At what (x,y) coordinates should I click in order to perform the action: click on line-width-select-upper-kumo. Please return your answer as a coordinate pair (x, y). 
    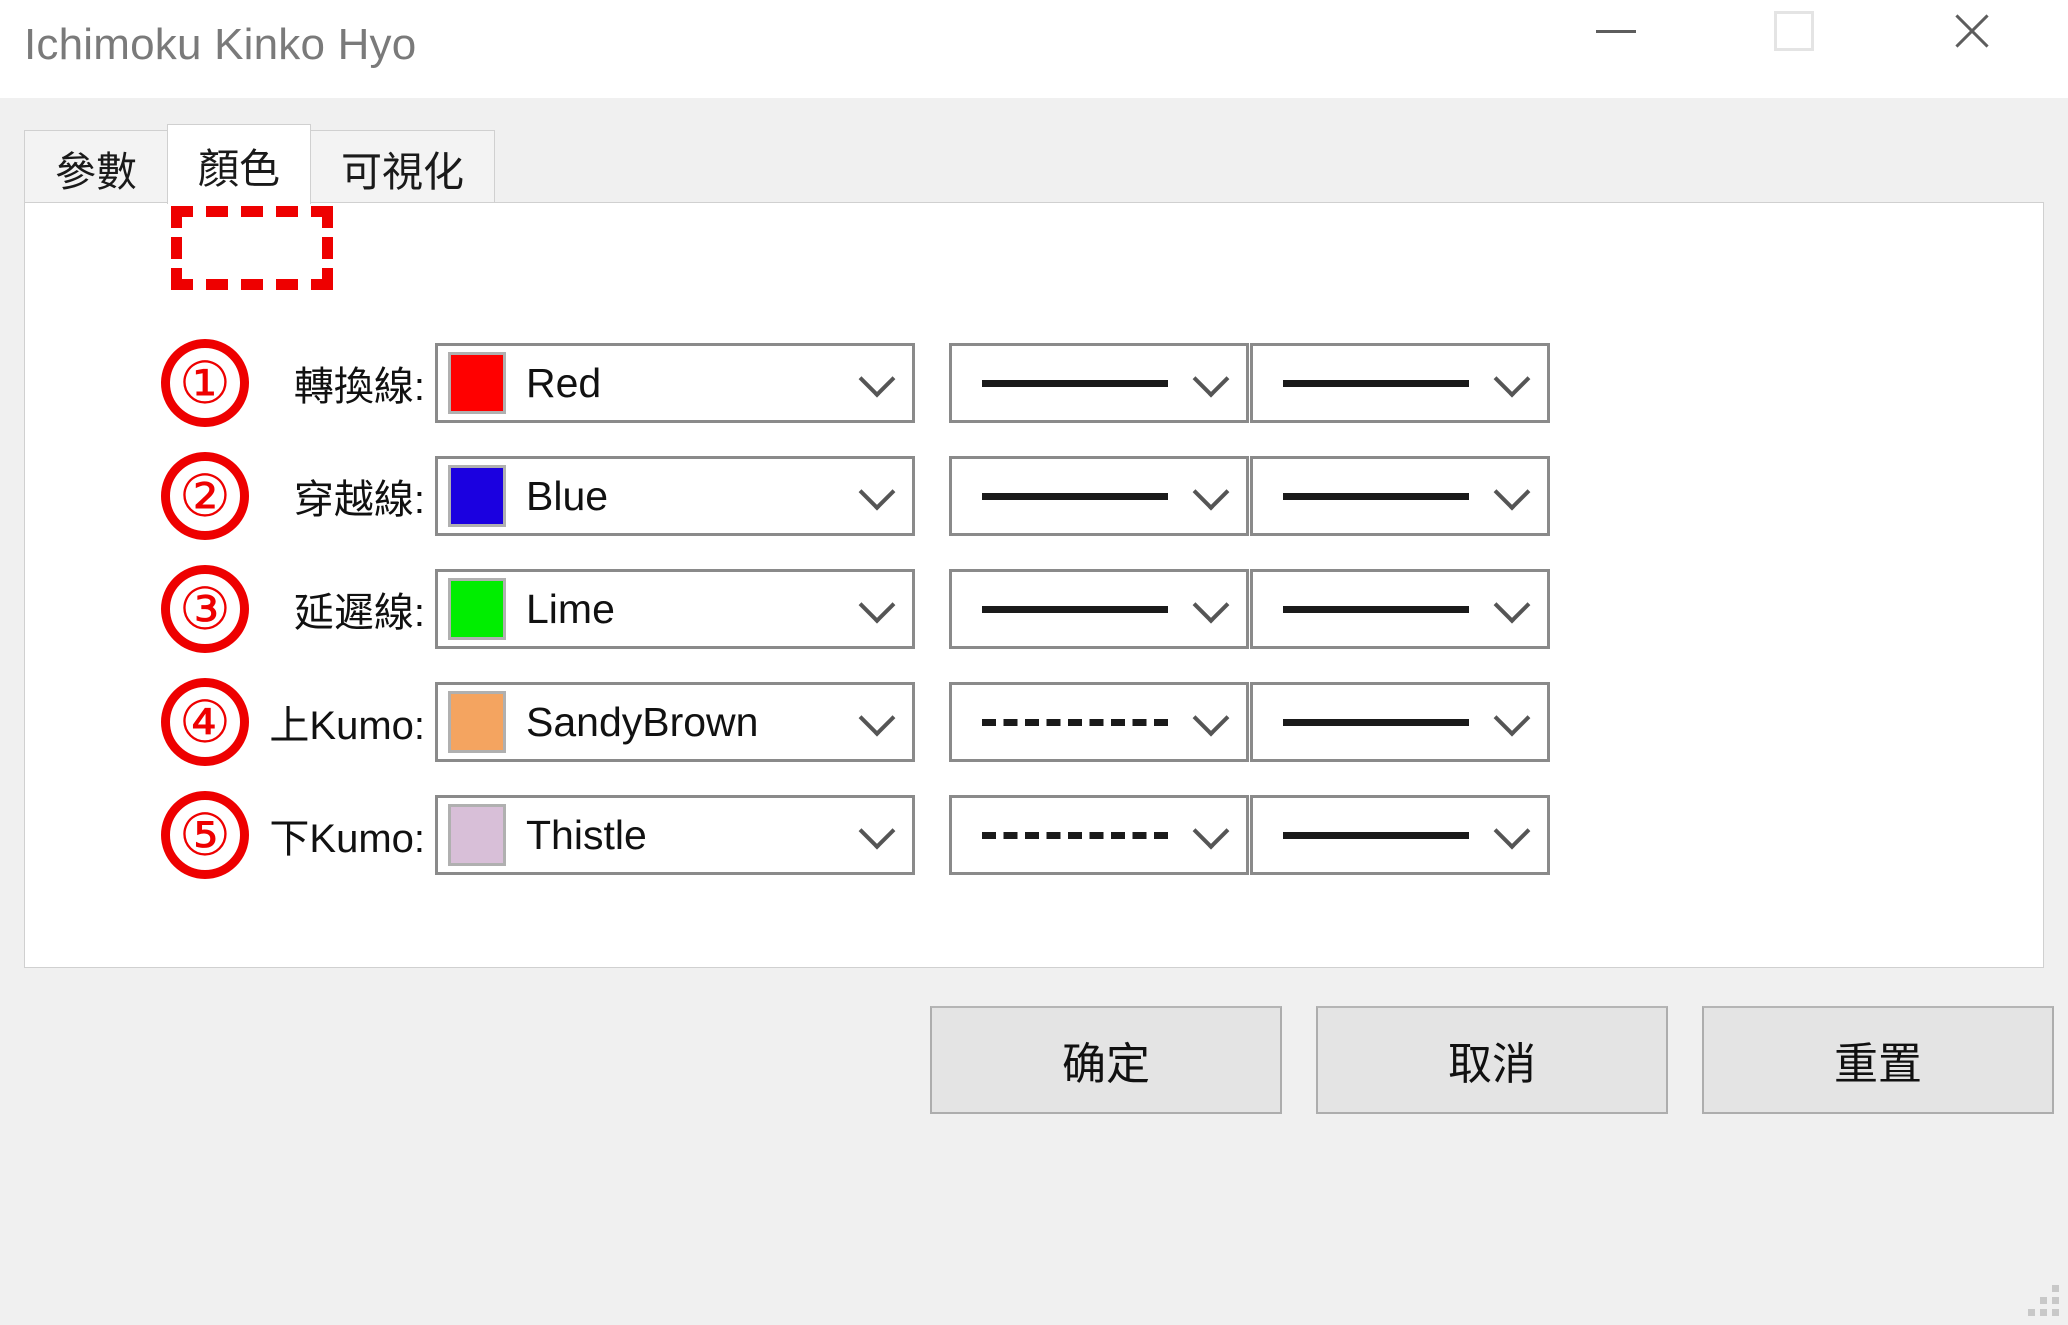
    Looking at the image, I should click on (1400, 722).